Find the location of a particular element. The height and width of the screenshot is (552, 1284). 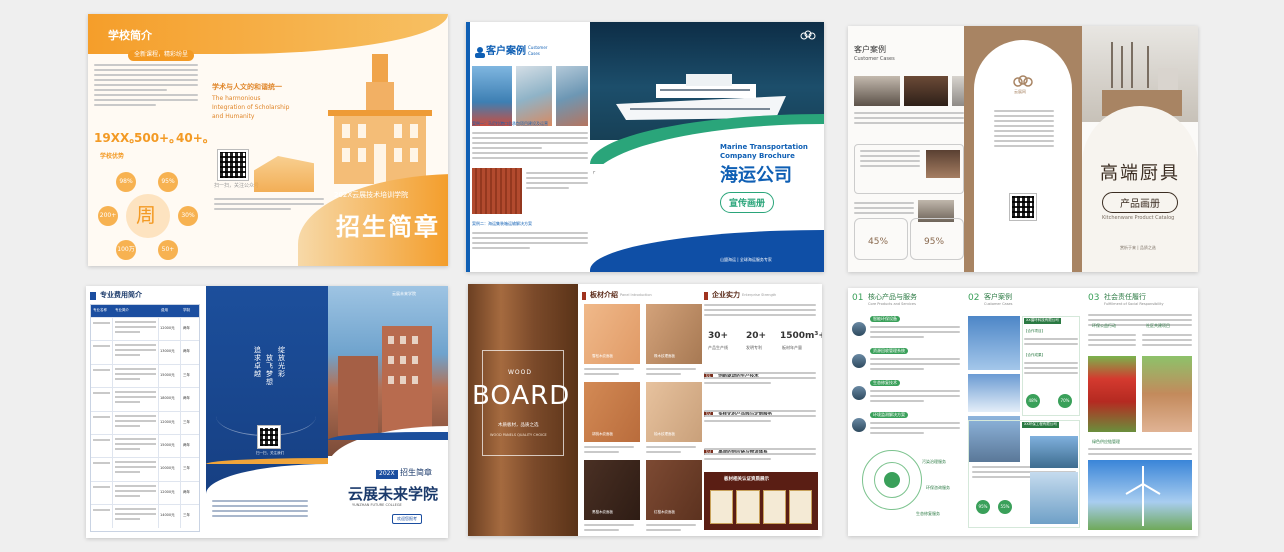

school-name-en: YUNZHAN FUTURE COLLEGE is located at coordinates (377, 505).